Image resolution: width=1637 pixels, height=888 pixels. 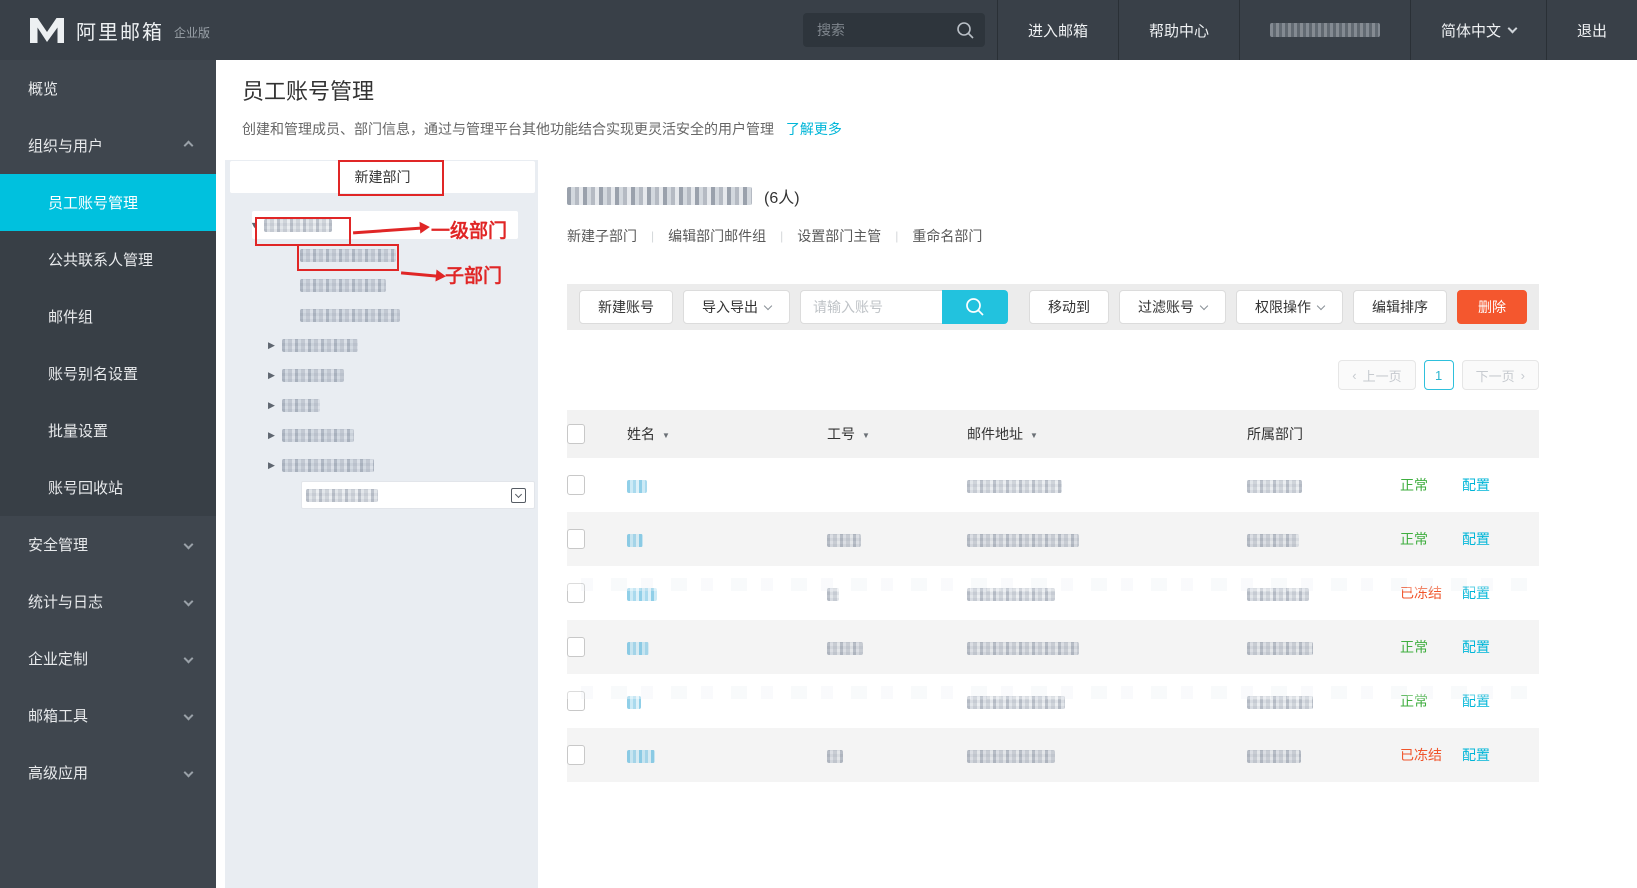 I want to click on permission-ops-button: 权限操作, so click(x=1289, y=307).